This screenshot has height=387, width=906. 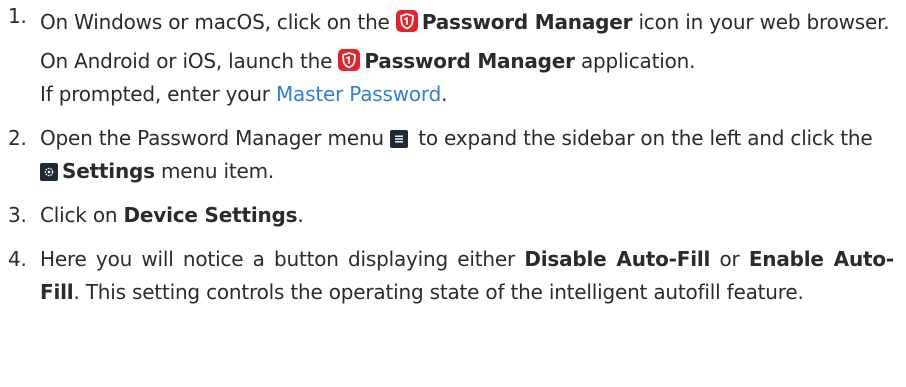 What do you see at coordinates (399, 139) in the screenshot?
I see `hamburger-menu-icon` at bounding box center [399, 139].